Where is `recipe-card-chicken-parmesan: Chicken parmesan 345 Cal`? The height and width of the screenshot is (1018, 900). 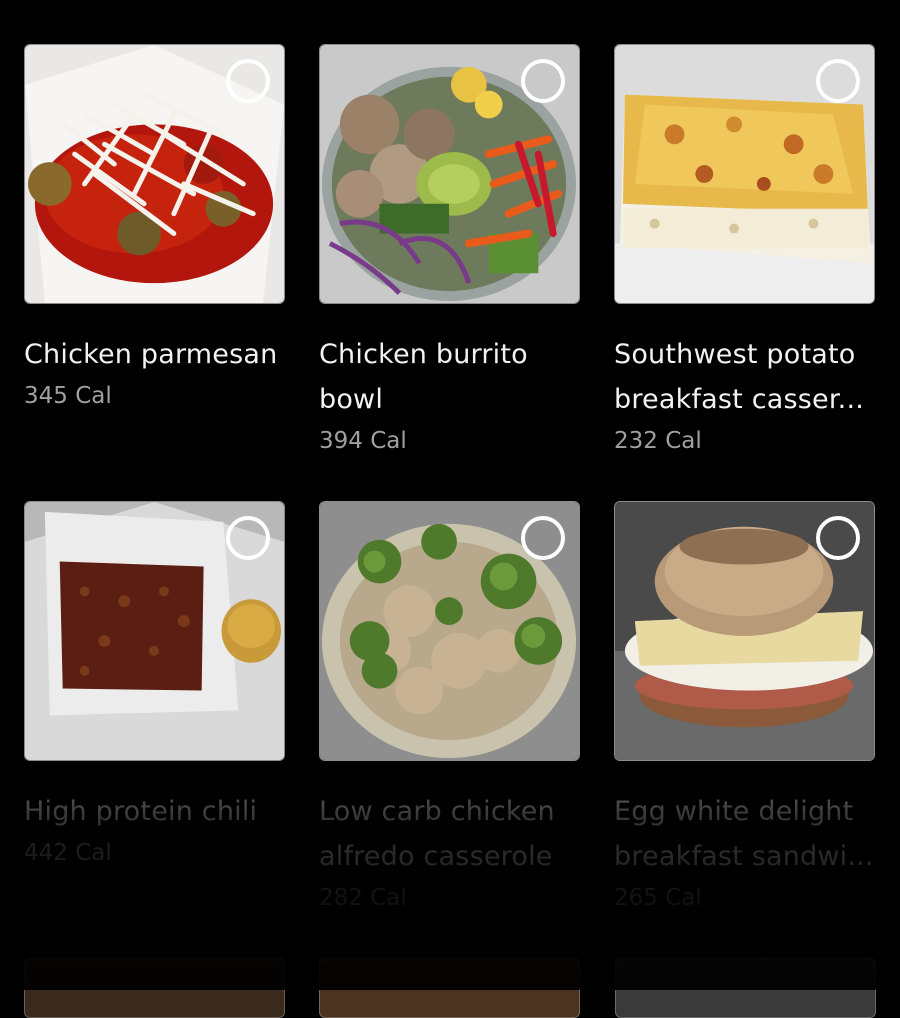
recipe-card-chicken-parmesan: Chicken parmesan 345 Cal is located at coordinates (154, 272).